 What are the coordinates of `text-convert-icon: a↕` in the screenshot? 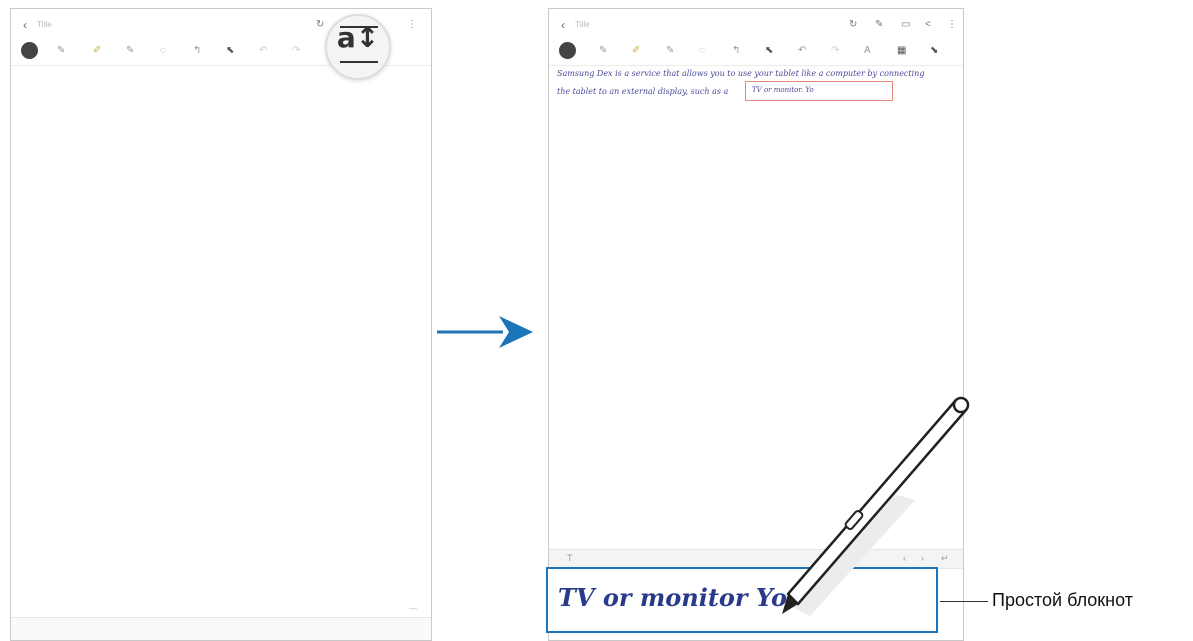 It's located at (358, 37).